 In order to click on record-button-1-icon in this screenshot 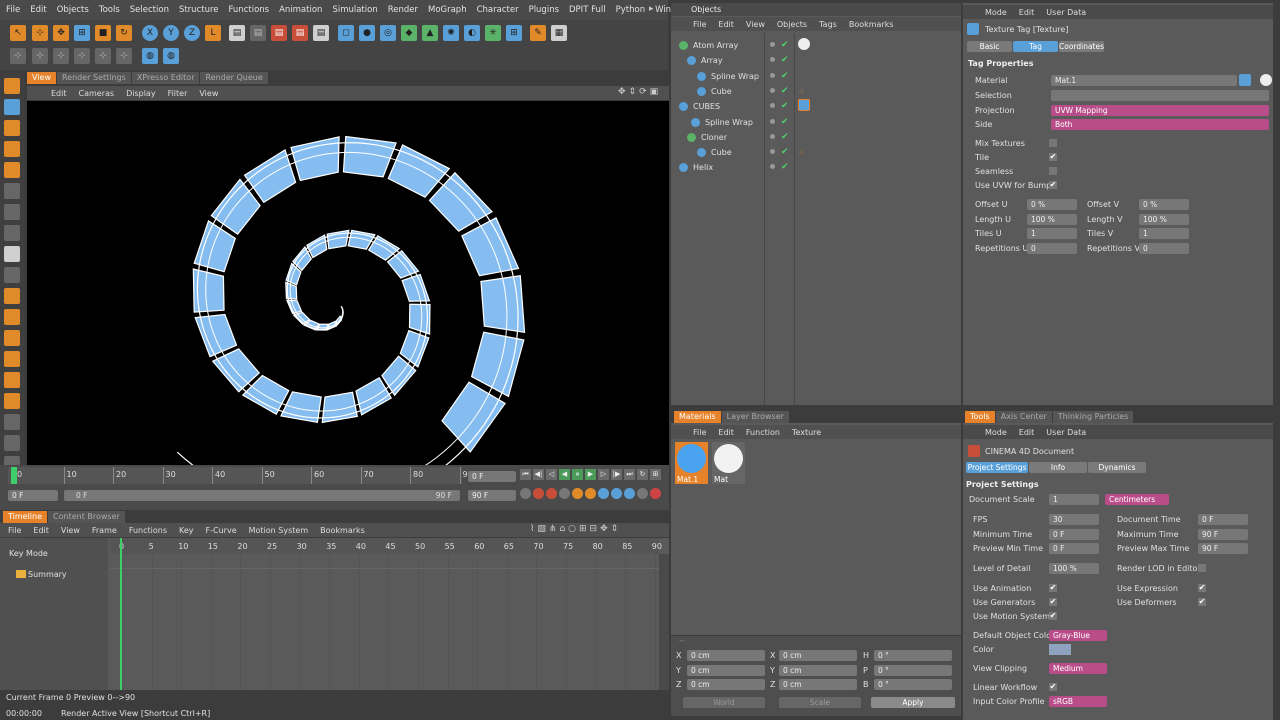, I will do `click(538, 493)`.